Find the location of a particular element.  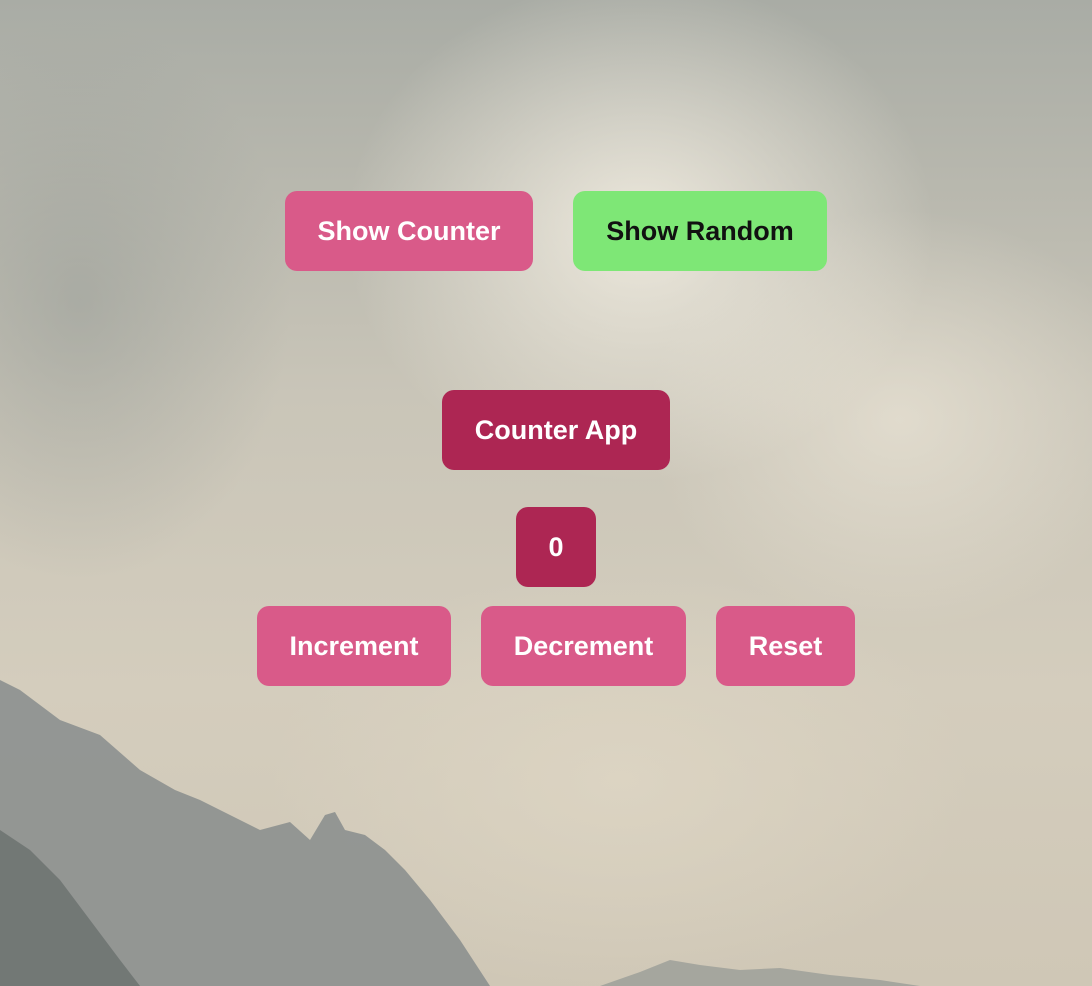

counter-value: 0 is located at coordinates (556, 547).